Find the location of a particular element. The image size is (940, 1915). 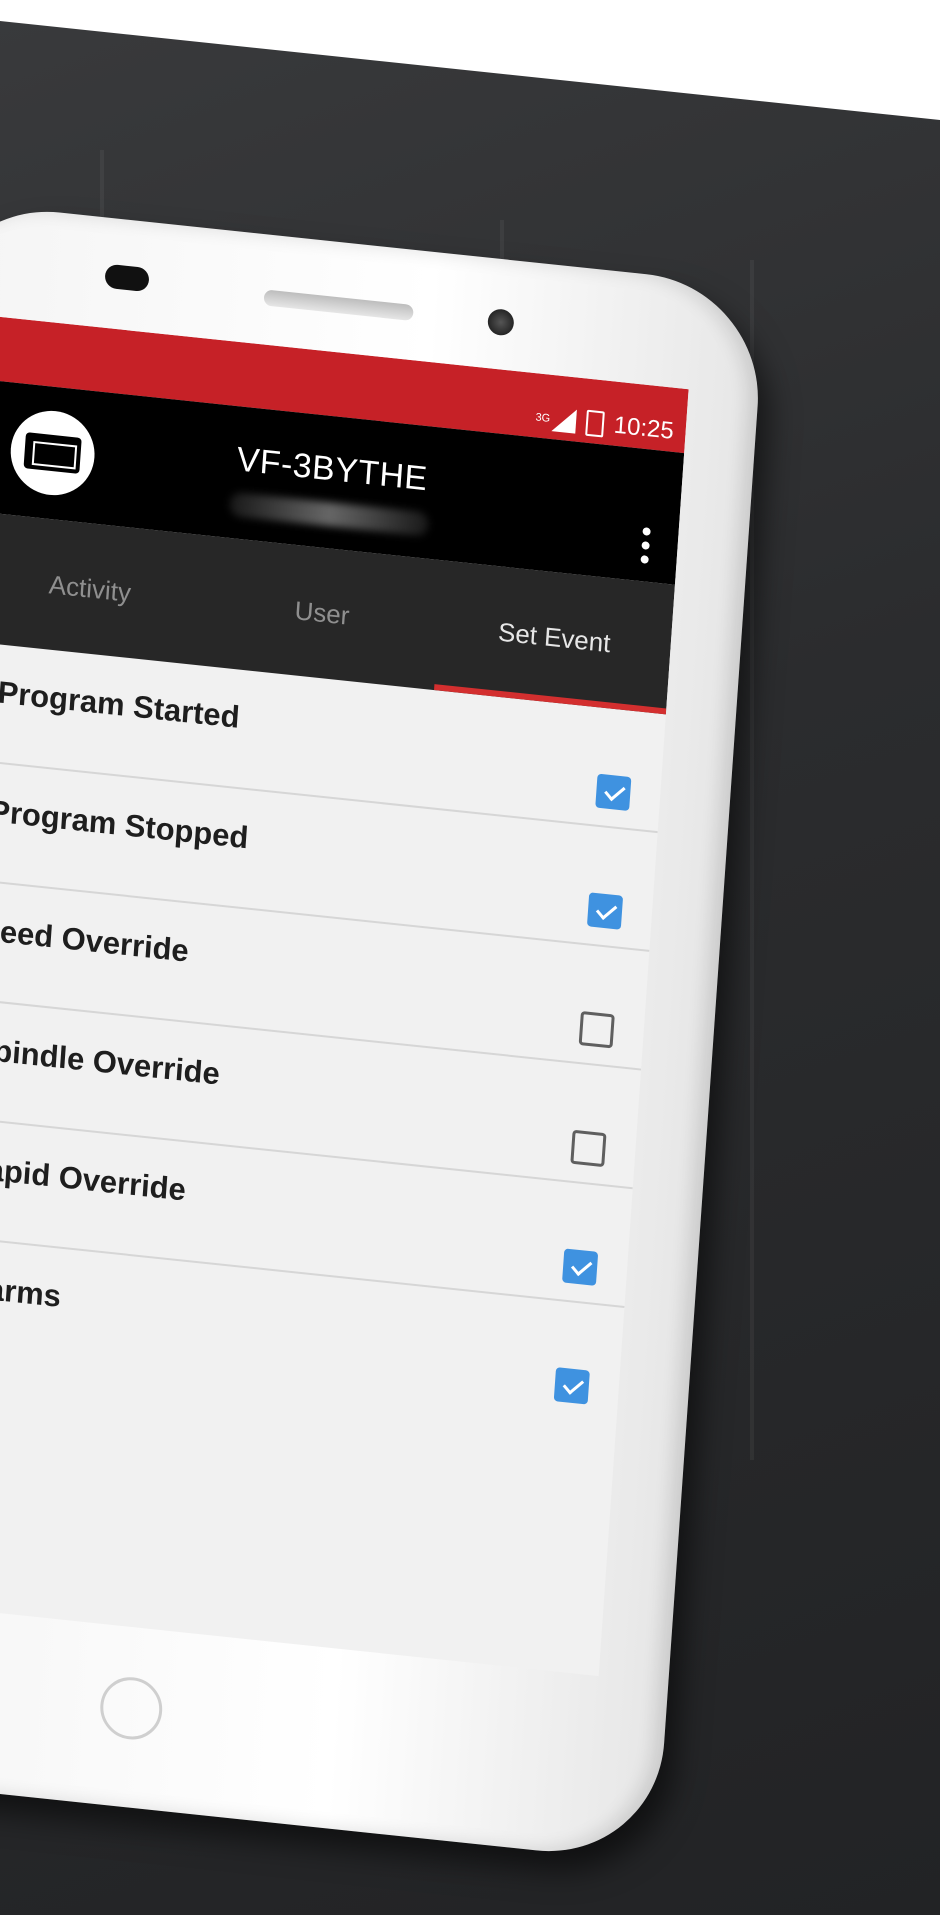

battery-icon is located at coordinates (595, 423).